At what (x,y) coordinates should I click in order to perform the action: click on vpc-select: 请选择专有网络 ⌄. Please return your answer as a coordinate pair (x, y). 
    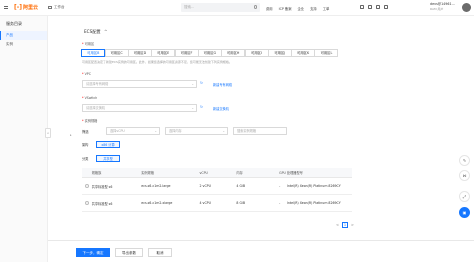
    Looking at the image, I should click on (139, 84).